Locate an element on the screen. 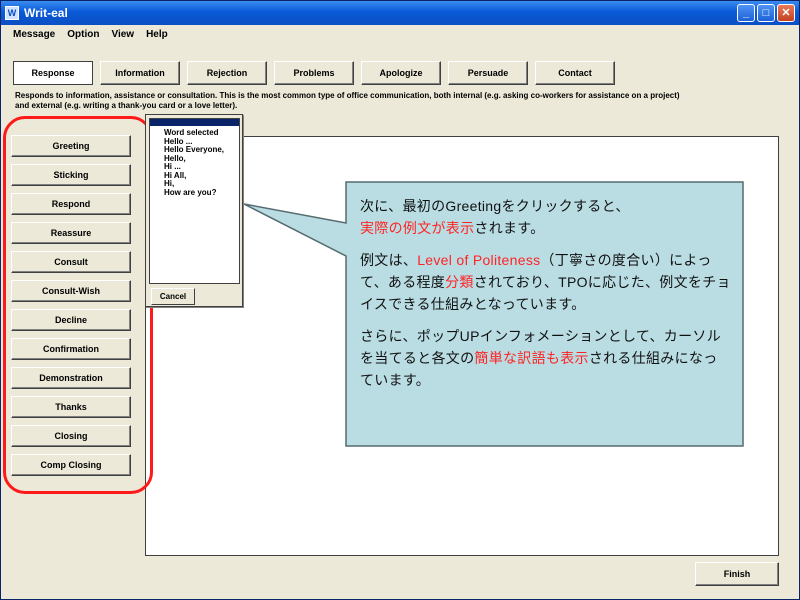 The image size is (800, 600). list-item: How are you? is located at coordinates (201, 193).